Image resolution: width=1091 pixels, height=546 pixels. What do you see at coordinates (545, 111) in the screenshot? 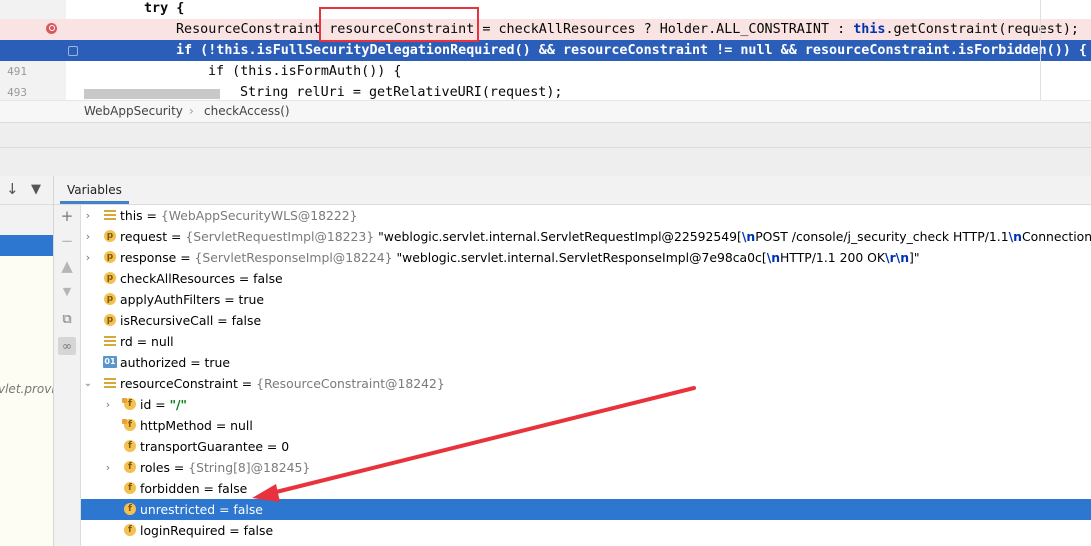
I see `breadcrumb: WebAppSecurity › checkAccess()` at bounding box center [545, 111].